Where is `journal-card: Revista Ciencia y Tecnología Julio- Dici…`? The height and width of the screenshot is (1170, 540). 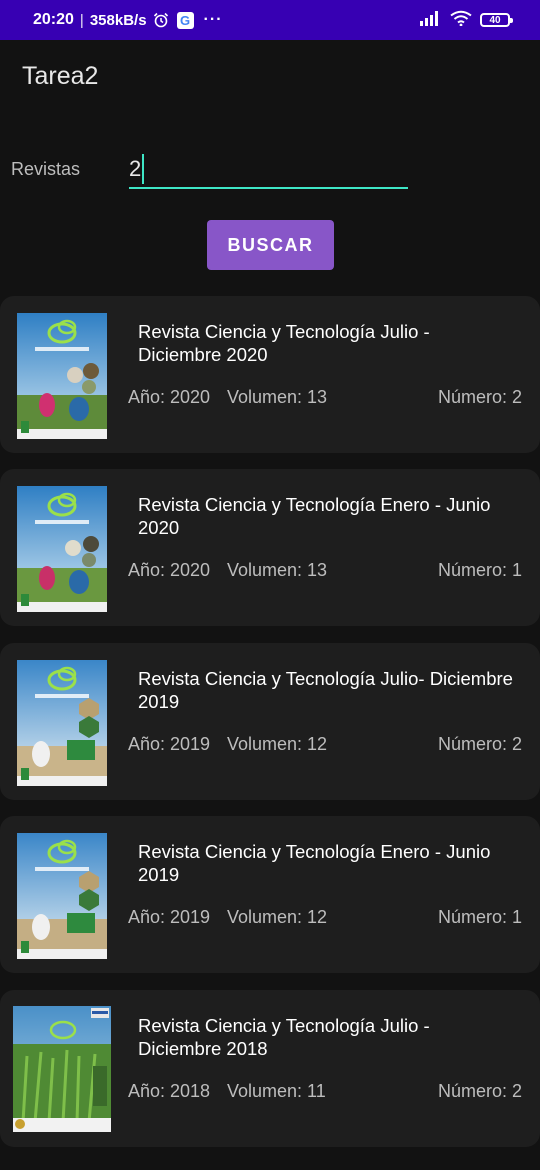 journal-card: Revista Ciencia y Tecnología Julio- Dici… is located at coordinates (270, 721).